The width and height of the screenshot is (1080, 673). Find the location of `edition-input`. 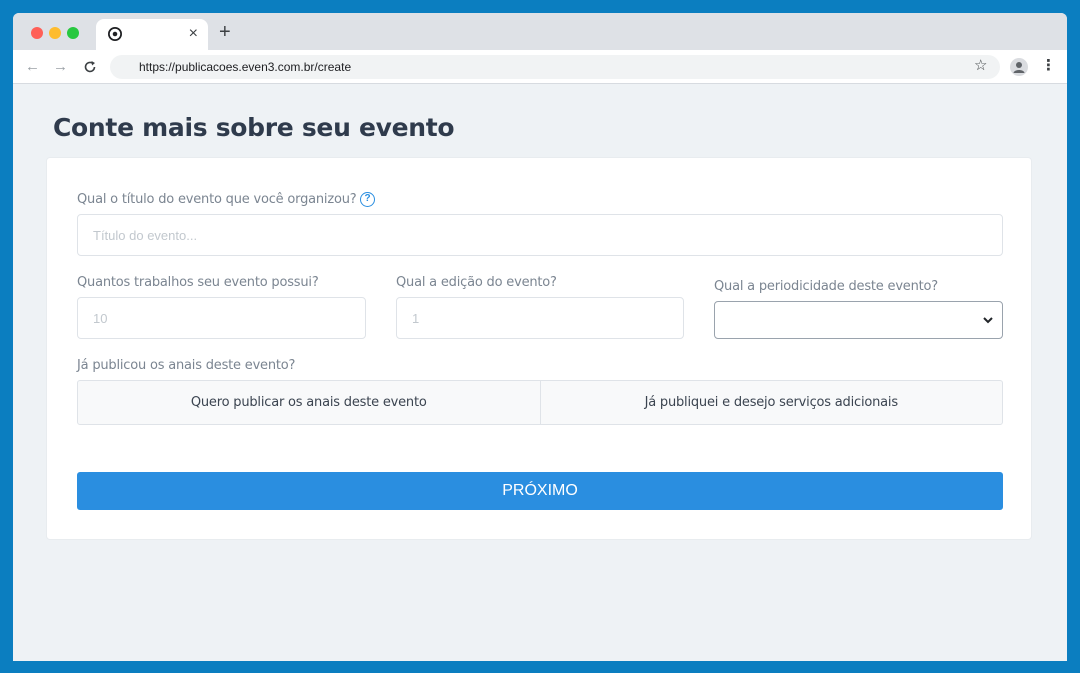

edition-input is located at coordinates (540, 318).